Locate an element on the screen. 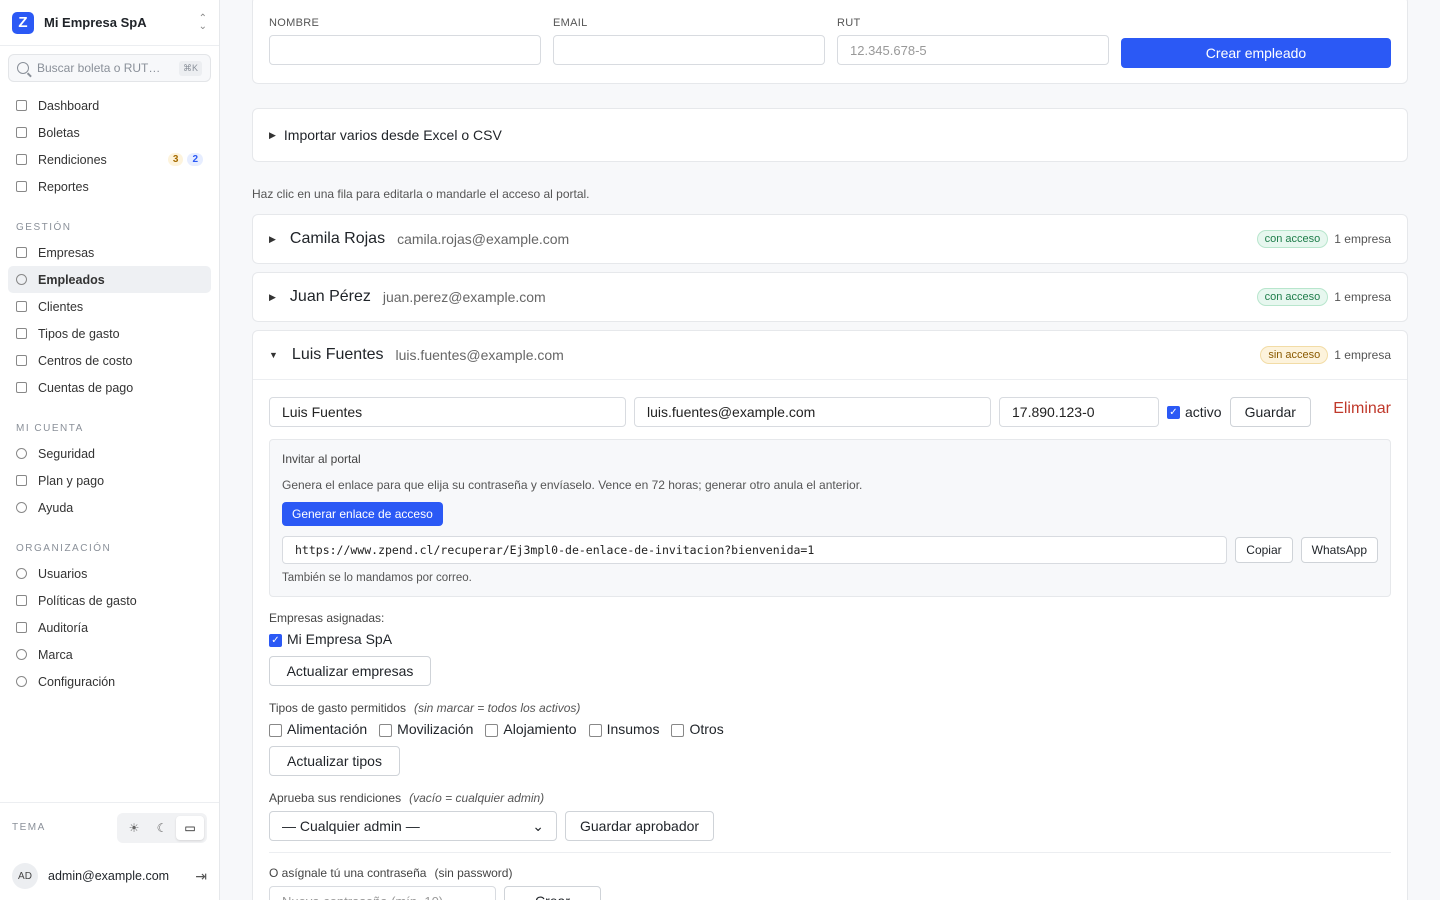 This screenshot has height=900, width=1440. monitor-icon: ▭ is located at coordinates (190, 827).